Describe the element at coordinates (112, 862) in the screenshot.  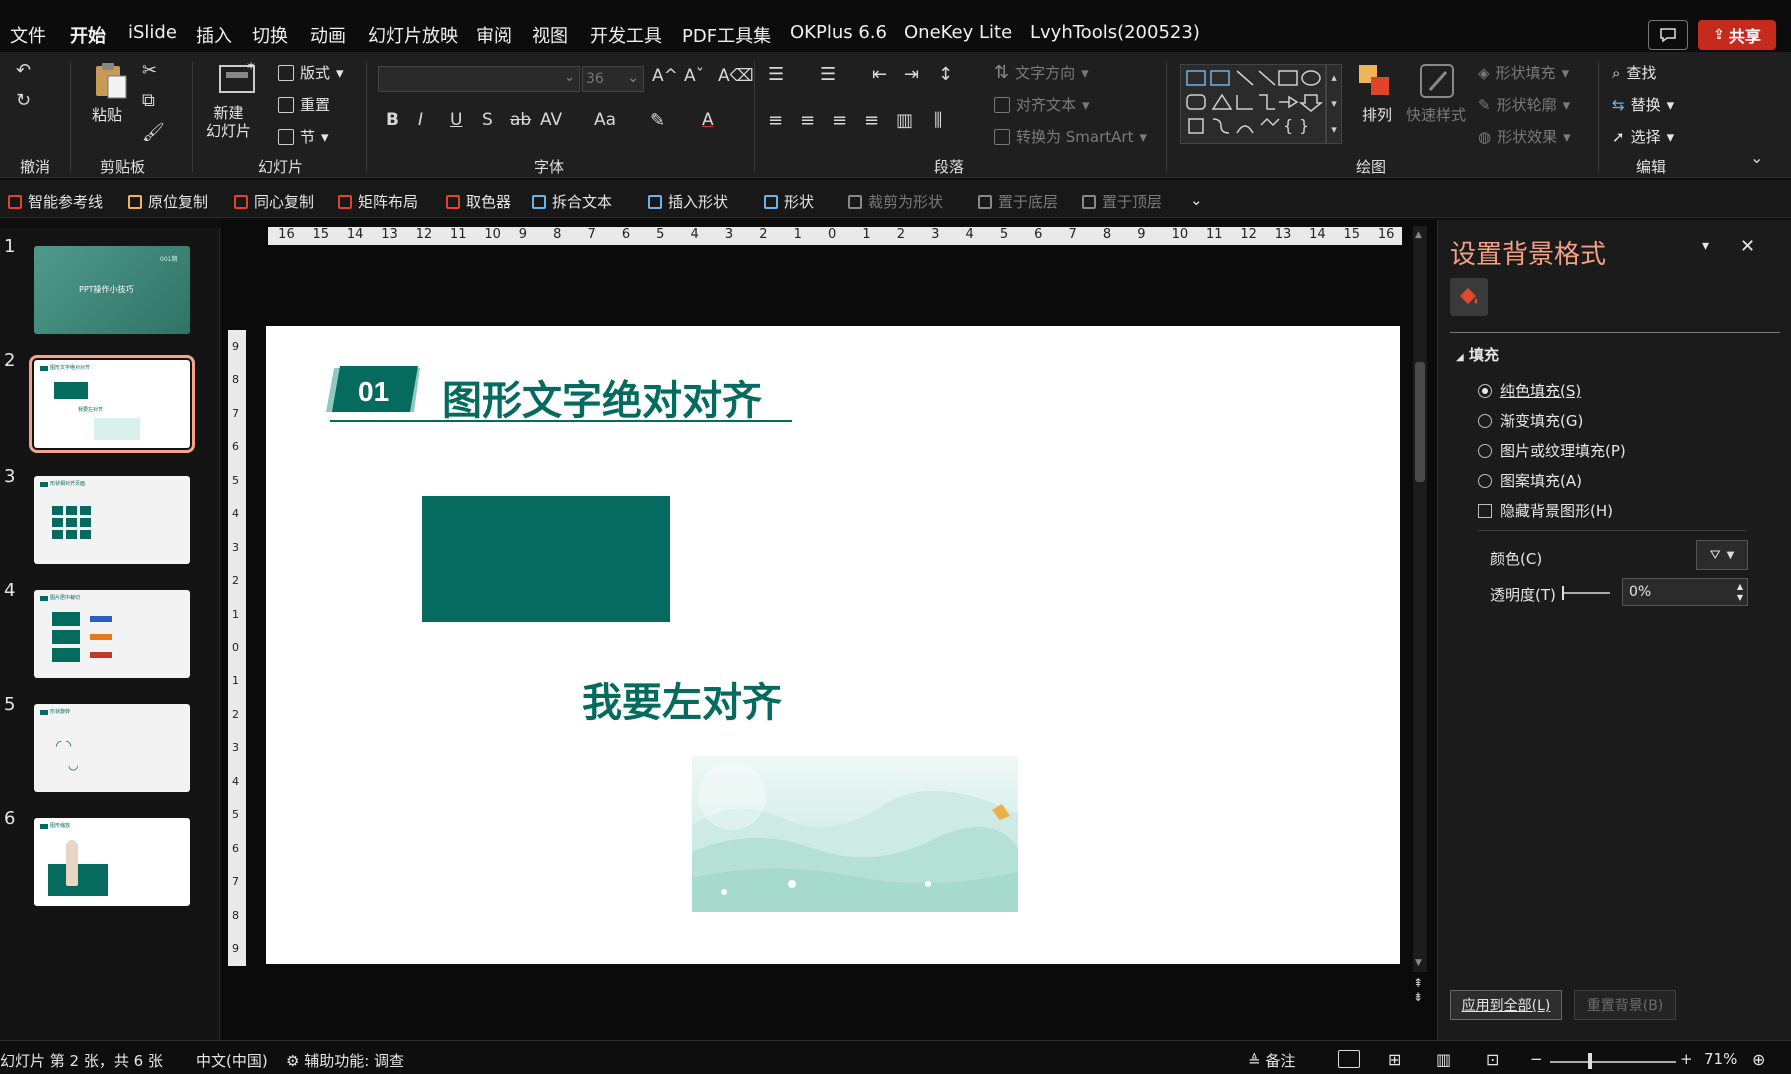
I see `thumbnail-slide-6: 图形缩放` at that location.